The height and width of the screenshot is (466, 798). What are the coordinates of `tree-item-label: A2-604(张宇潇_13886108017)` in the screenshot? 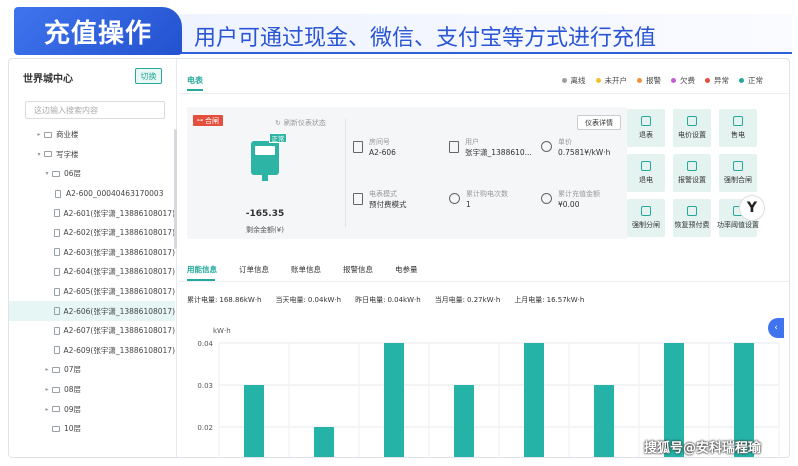 It's located at (119, 272).